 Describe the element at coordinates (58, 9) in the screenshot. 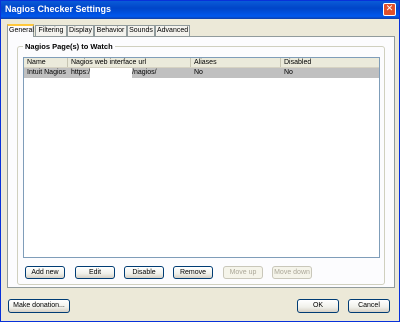

I see `window-title: Nagios Checker Settings` at that location.